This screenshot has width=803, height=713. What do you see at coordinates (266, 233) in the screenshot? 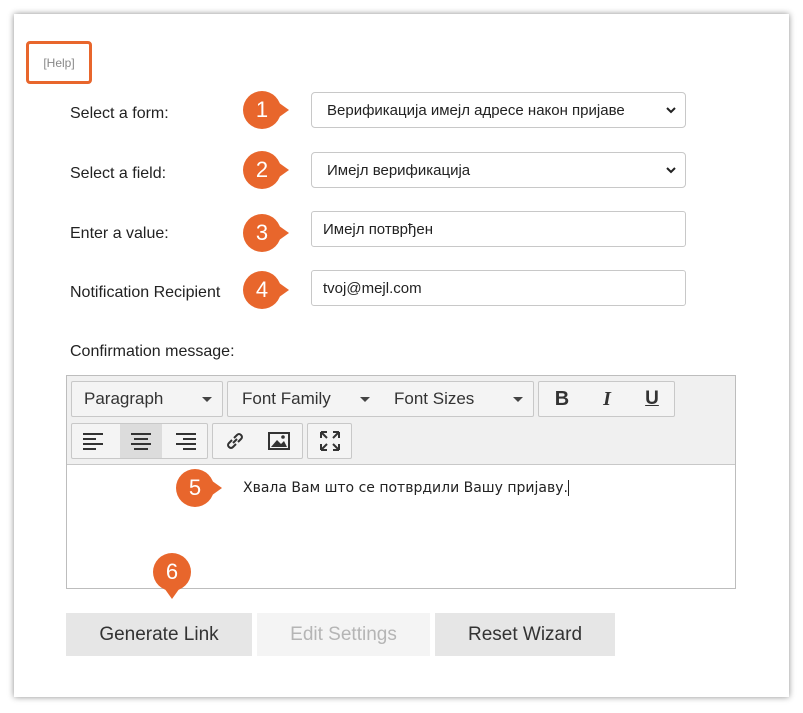
I see `step-badge-3: 3` at bounding box center [266, 233].